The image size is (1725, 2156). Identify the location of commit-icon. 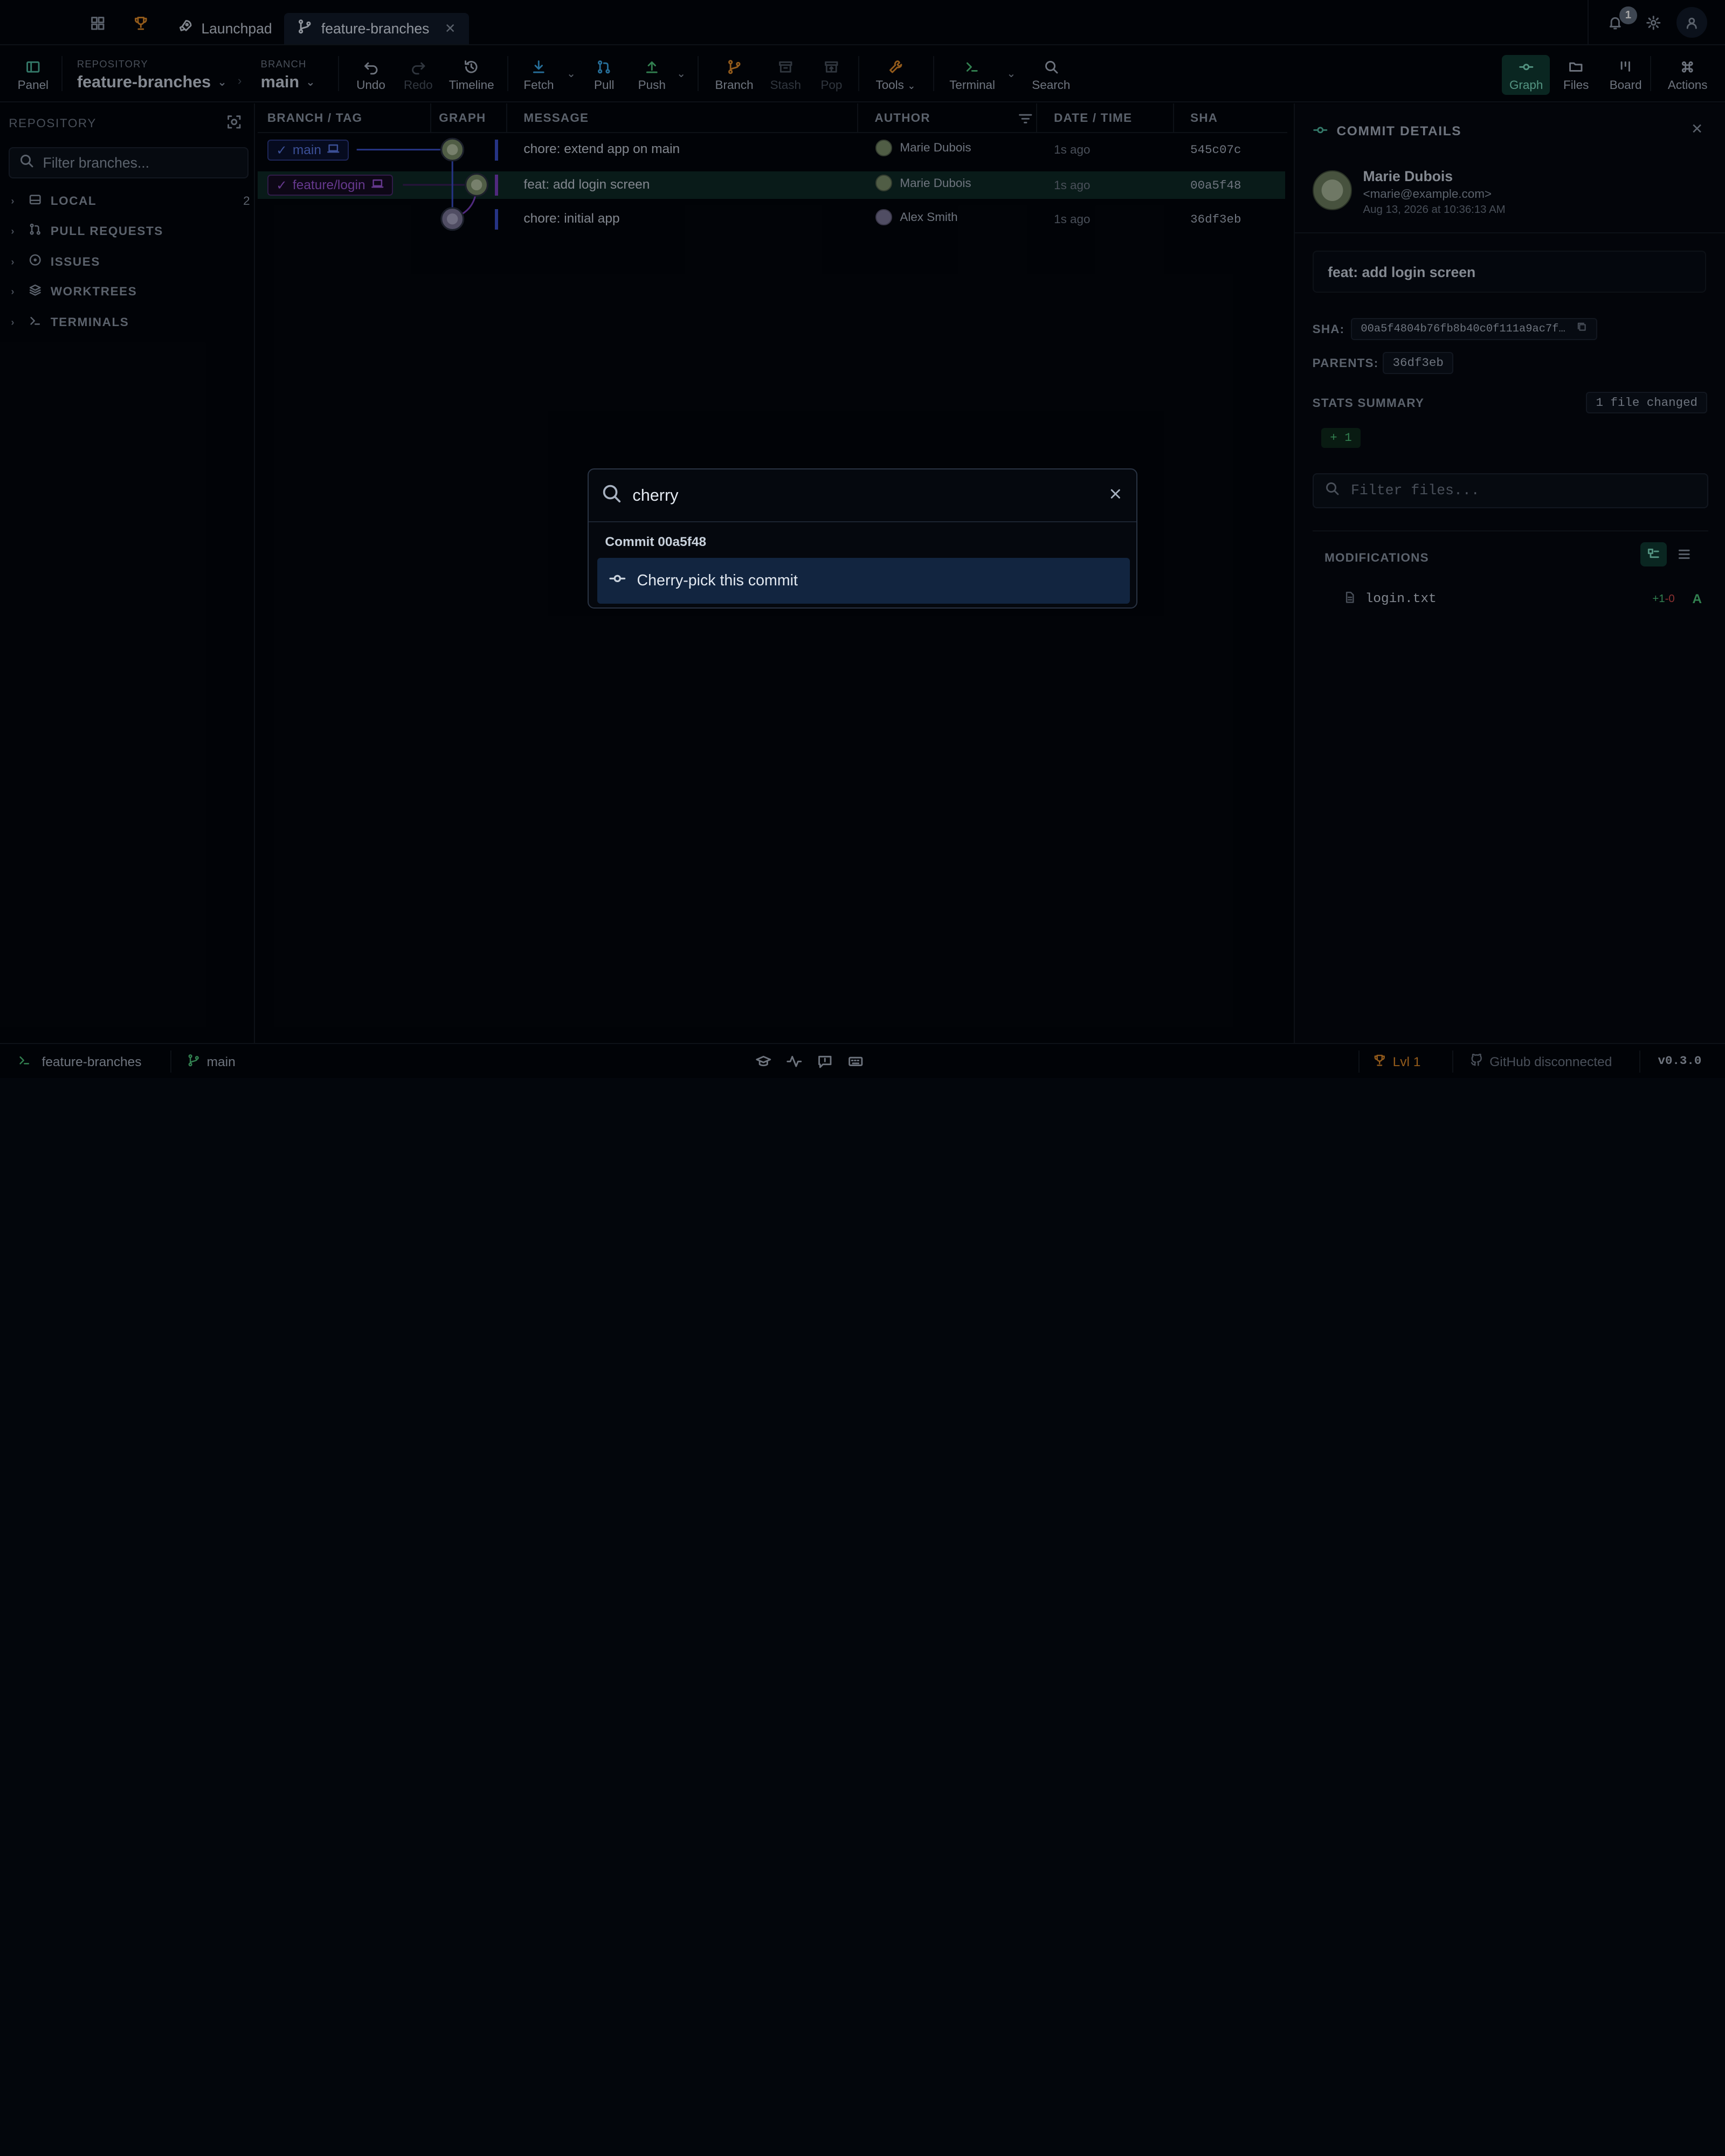
(617, 581).